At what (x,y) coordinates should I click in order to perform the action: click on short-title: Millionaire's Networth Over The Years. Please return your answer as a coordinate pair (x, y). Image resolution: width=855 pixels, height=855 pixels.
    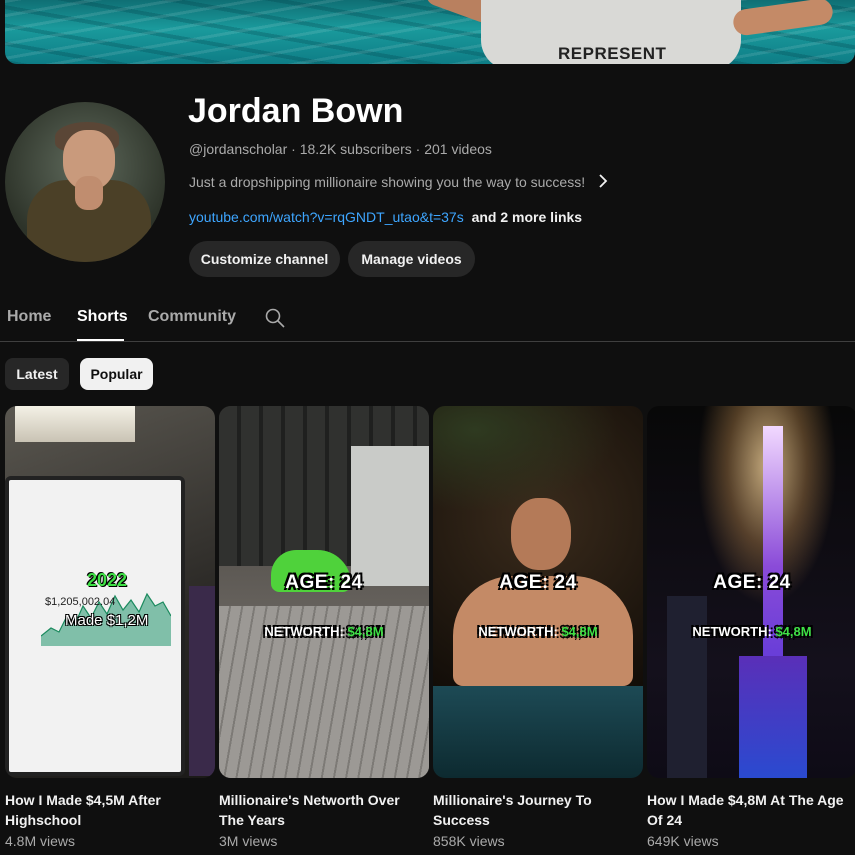
    Looking at the image, I should click on (319, 810).